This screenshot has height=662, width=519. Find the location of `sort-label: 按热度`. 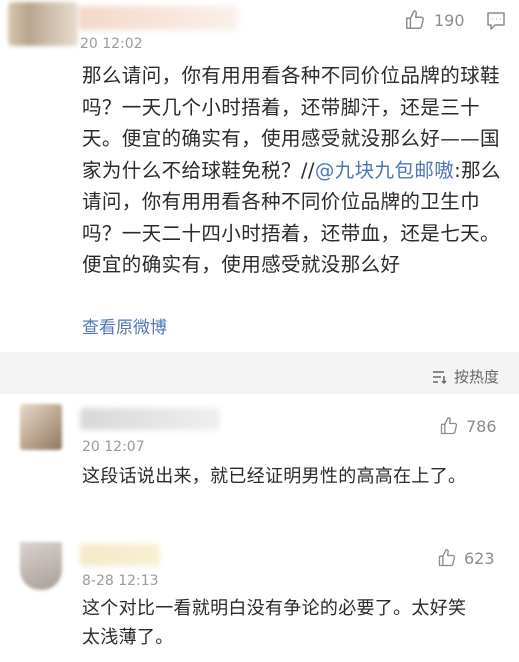

sort-label: 按热度 is located at coordinates (476, 377).